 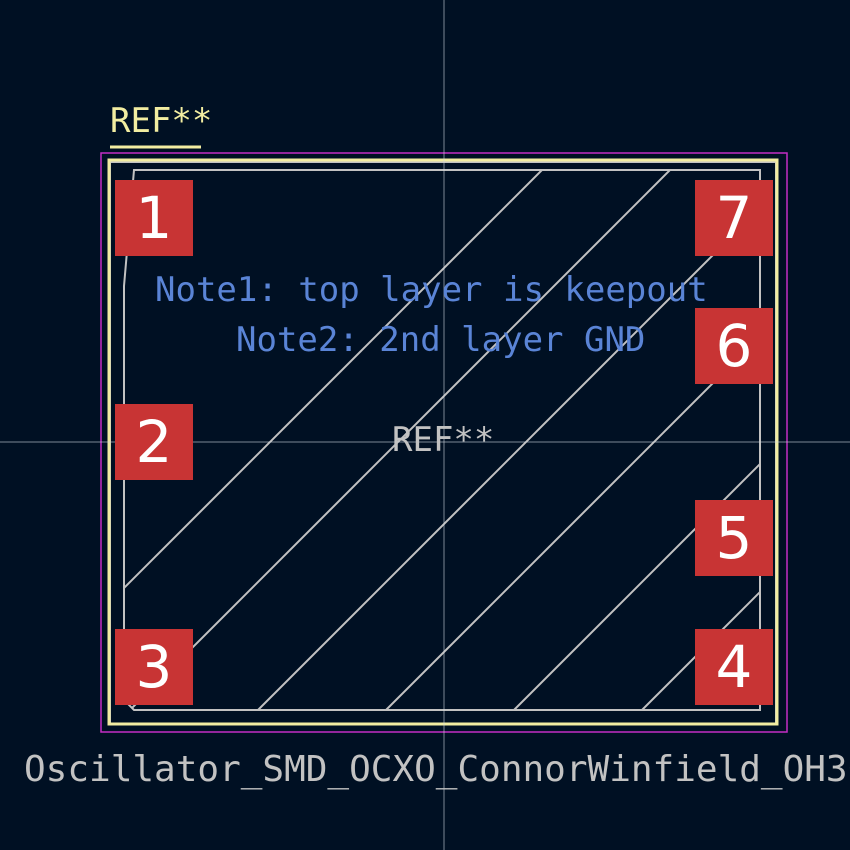 I want to click on pad-number: 4, so click(x=734, y=667).